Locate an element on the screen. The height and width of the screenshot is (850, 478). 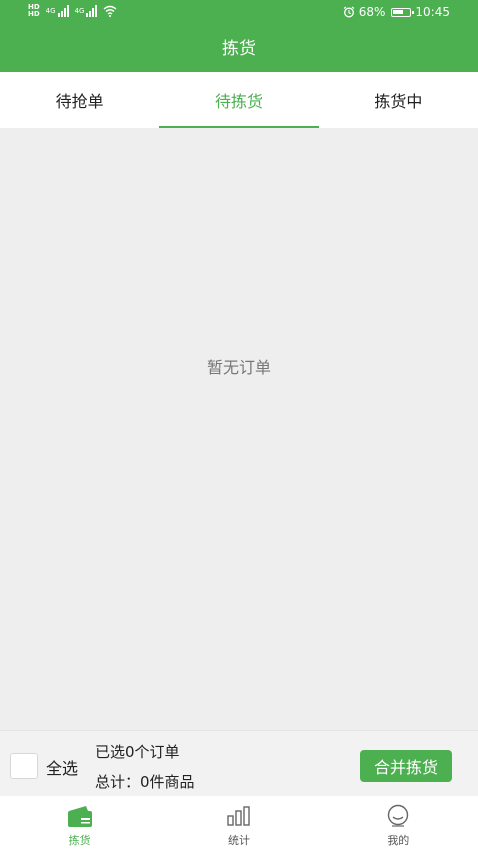
tab-label: 待抢单 is located at coordinates (79, 101).